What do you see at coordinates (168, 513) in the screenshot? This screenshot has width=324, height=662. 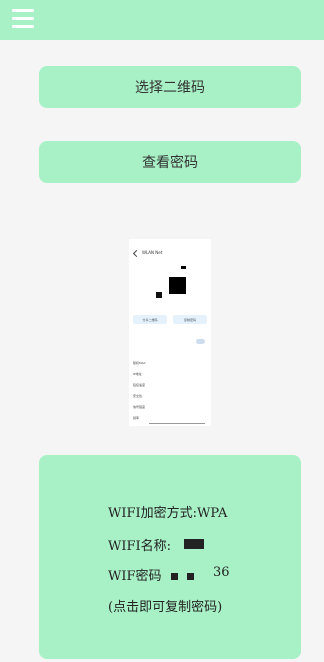 I see `encryption-text: WIFI加密方式:WPA` at bounding box center [168, 513].